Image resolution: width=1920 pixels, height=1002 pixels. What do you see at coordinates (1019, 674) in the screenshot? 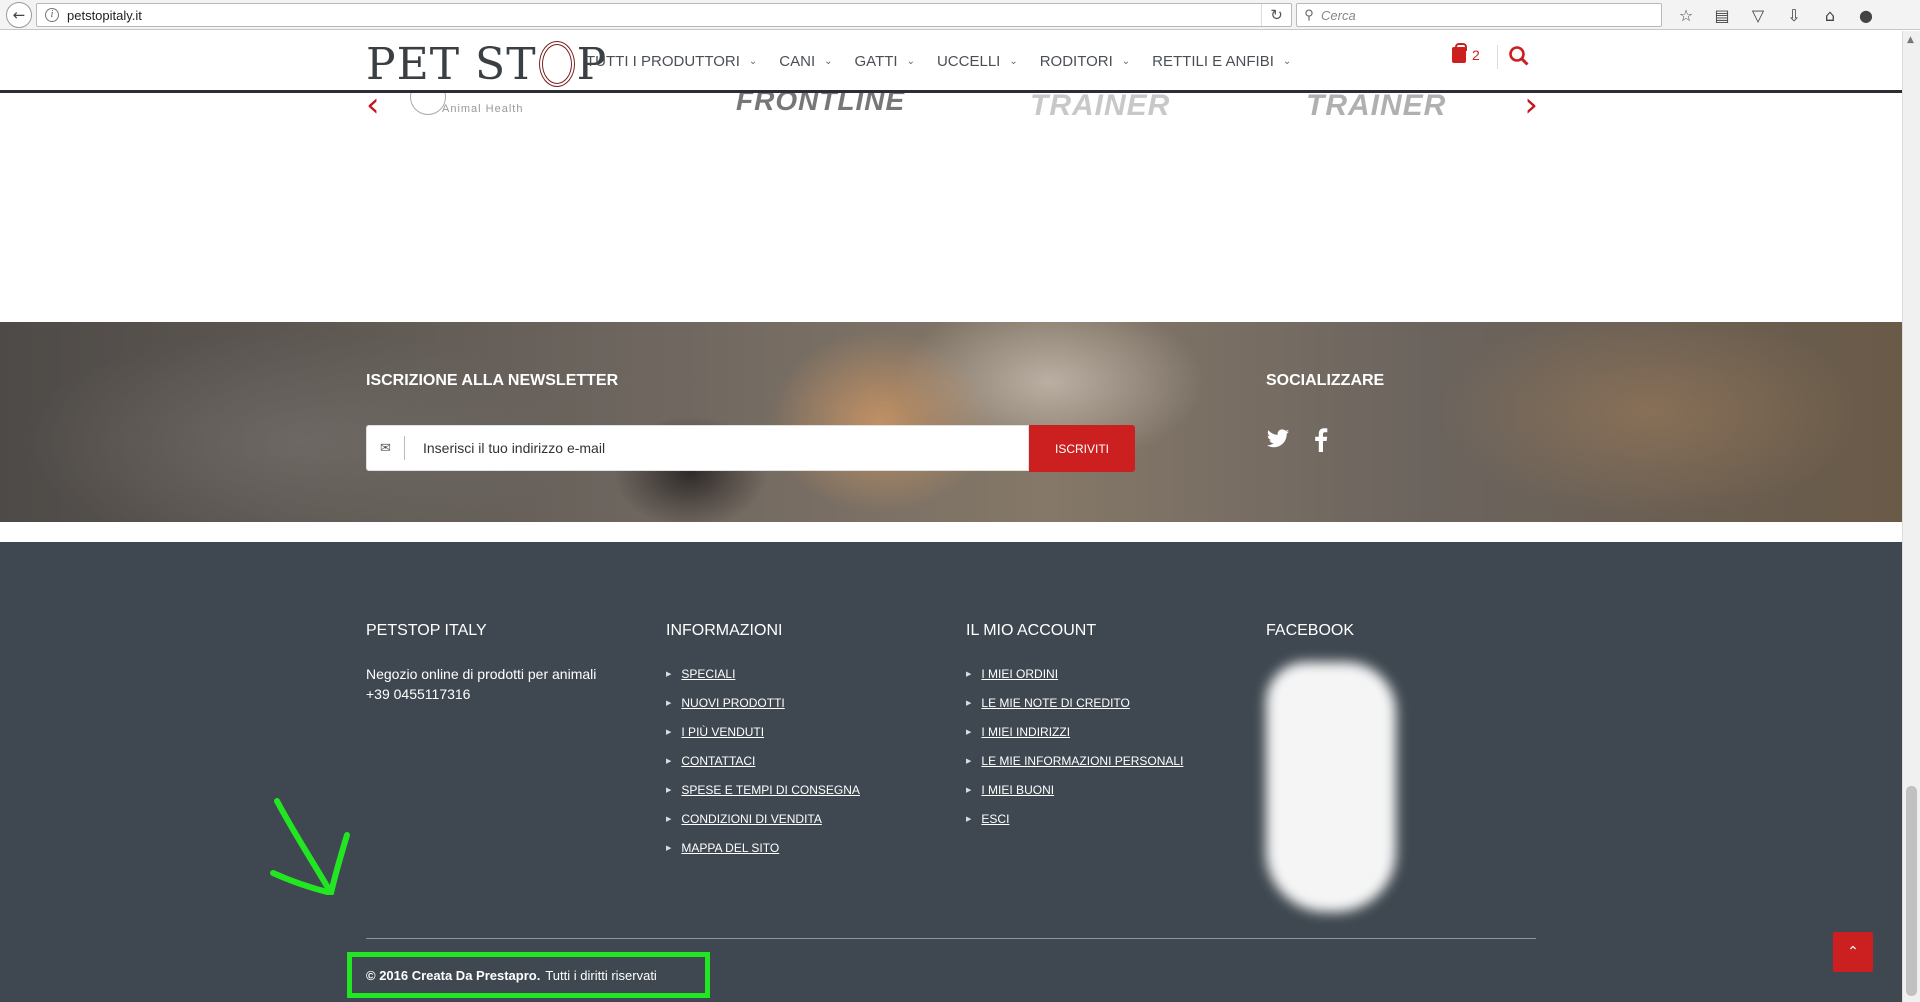
I see `footer-link-ordini: I MIEI ORDINI` at bounding box center [1019, 674].